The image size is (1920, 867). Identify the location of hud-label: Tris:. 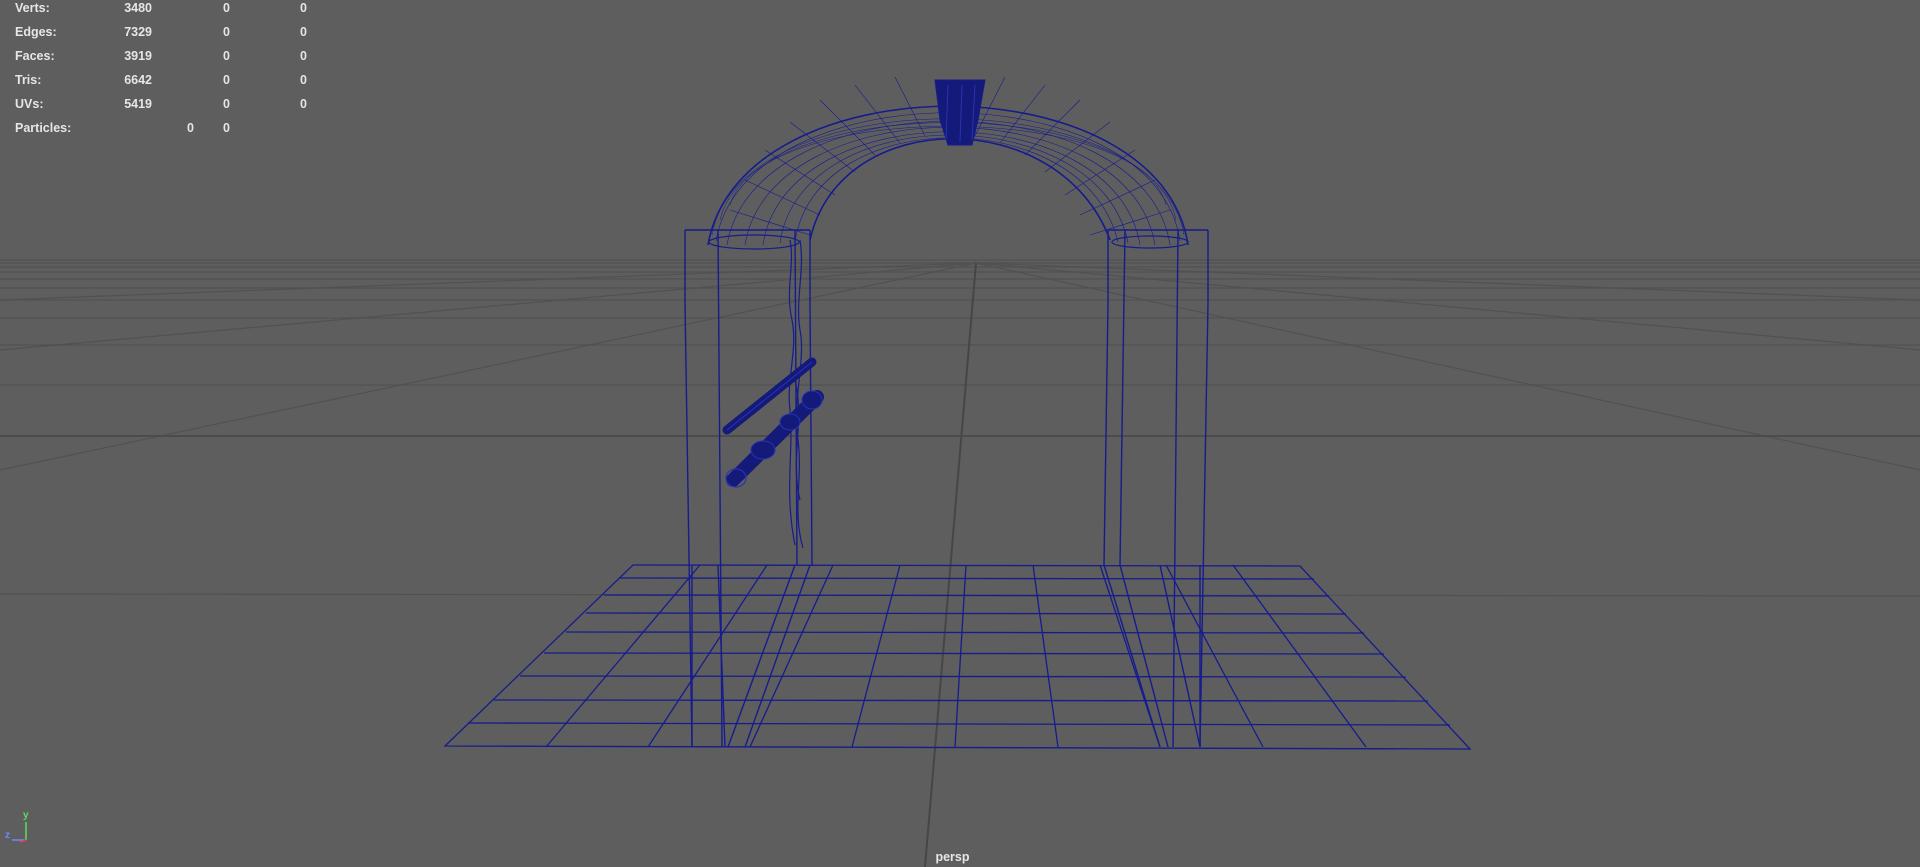
(28, 80).